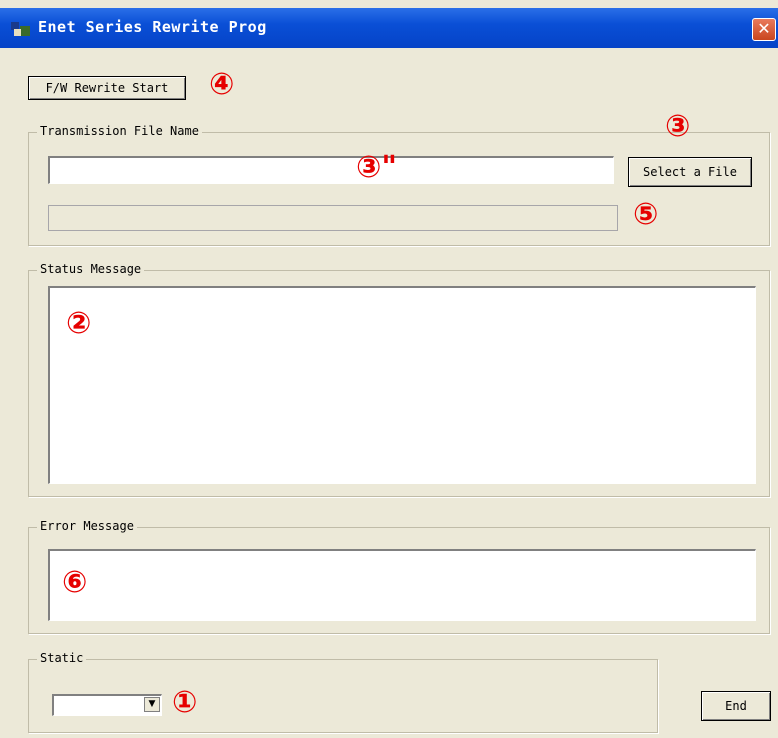 The height and width of the screenshot is (738, 778). Describe the element at coordinates (107, 705) in the screenshot. I see `static-combo-box: ▼` at that location.